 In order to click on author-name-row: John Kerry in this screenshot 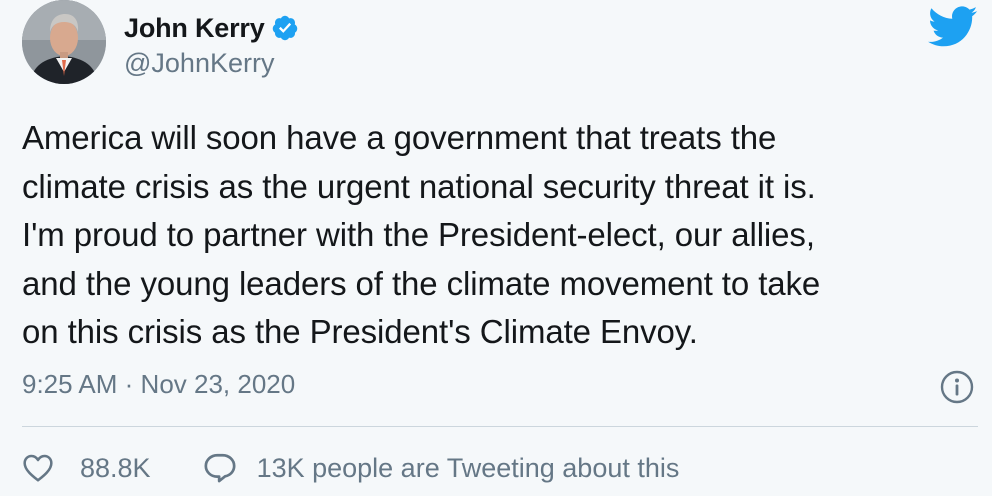, I will do `click(211, 28)`.